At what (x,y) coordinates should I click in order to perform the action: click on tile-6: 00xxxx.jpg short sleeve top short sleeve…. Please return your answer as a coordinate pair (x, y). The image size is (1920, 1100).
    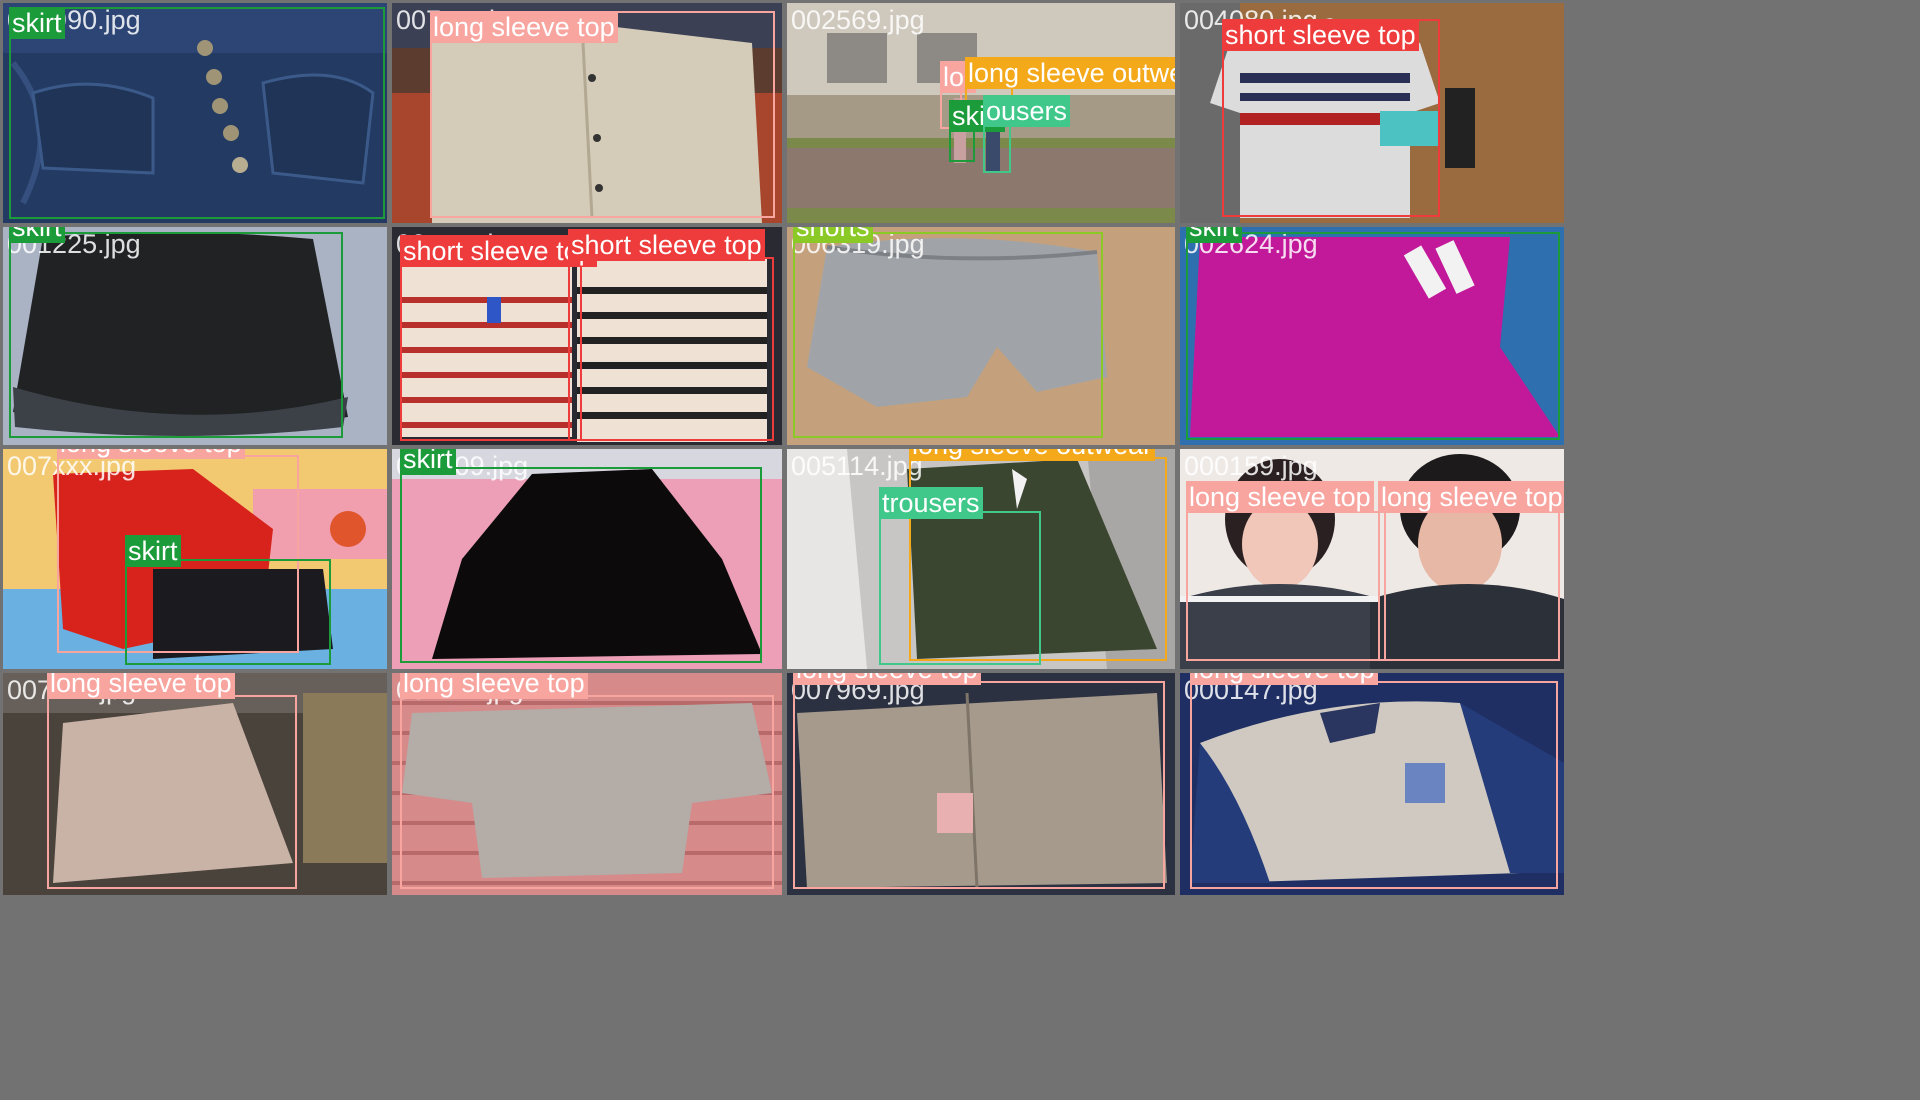
    Looking at the image, I should click on (587, 336).